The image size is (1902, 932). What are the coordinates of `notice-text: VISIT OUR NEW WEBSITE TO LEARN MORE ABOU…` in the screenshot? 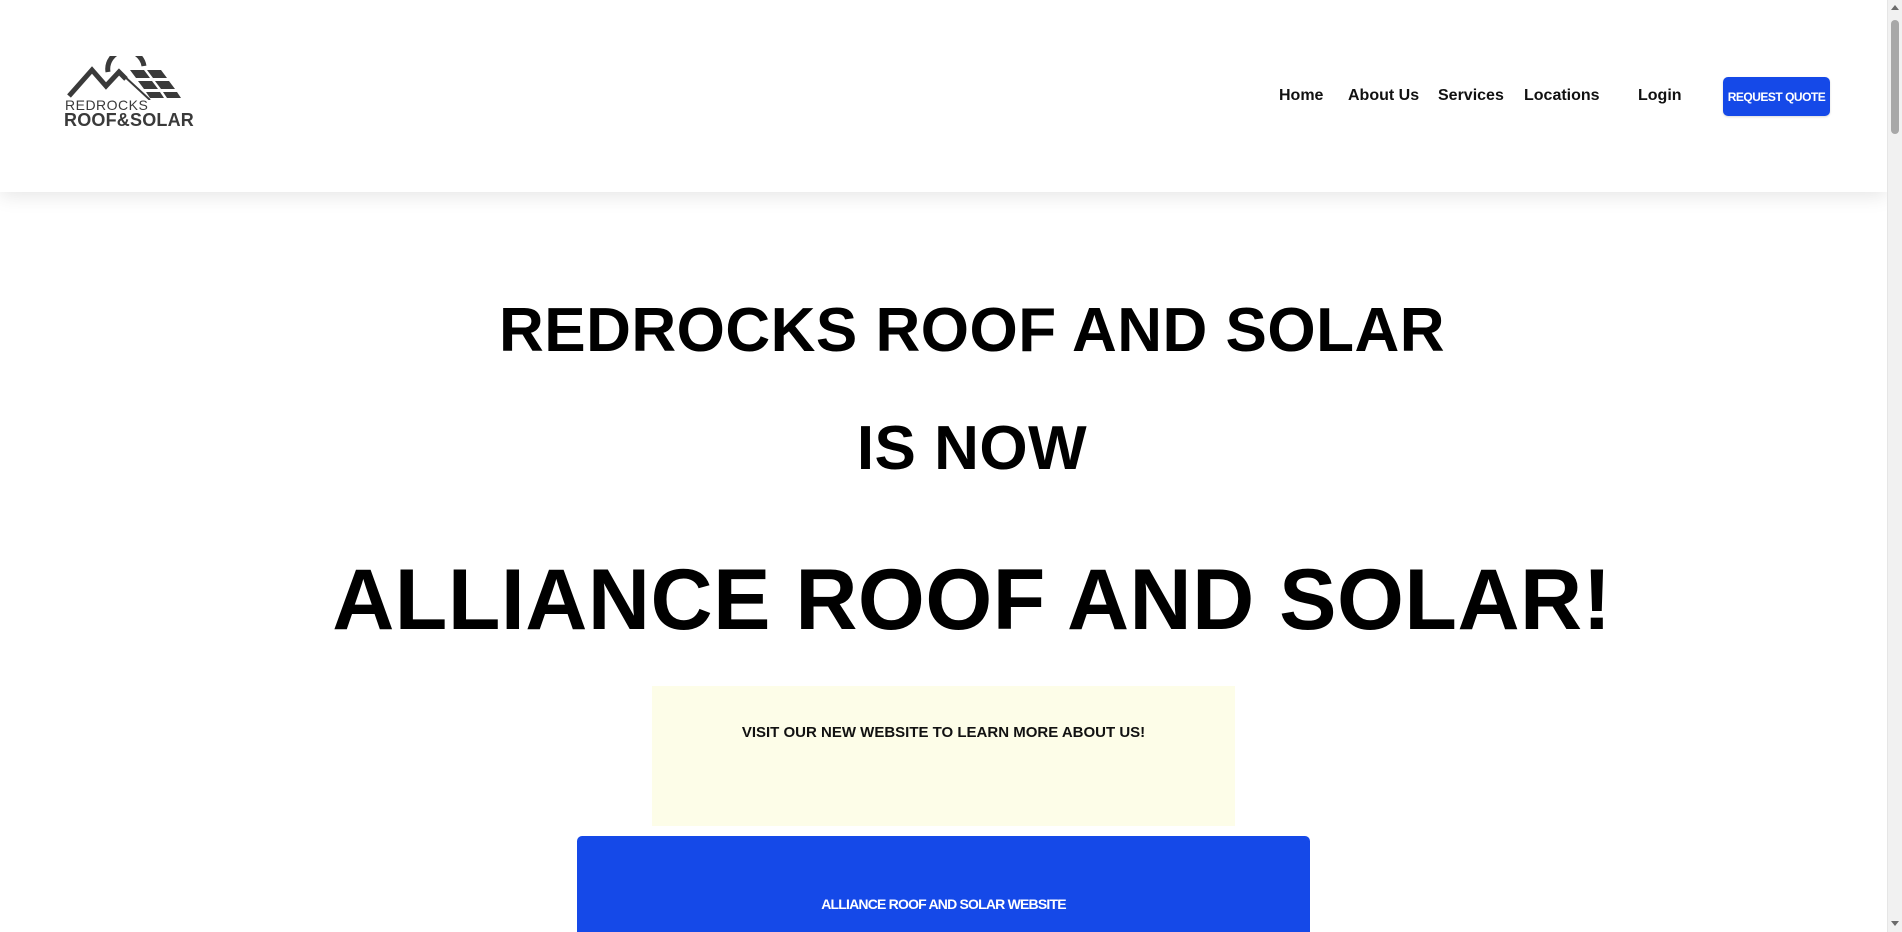 It's located at (943, 732).